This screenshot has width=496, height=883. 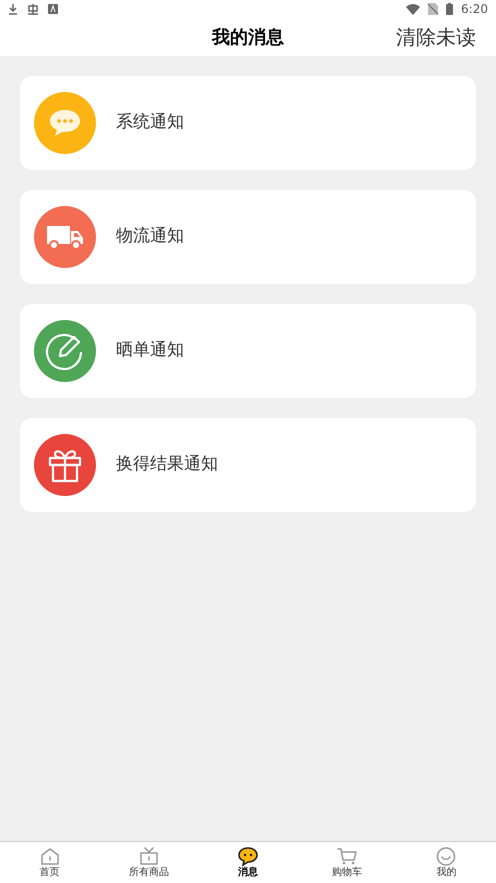 I want to click on tab-bar-item: 我的, so click(x=446, y=862).